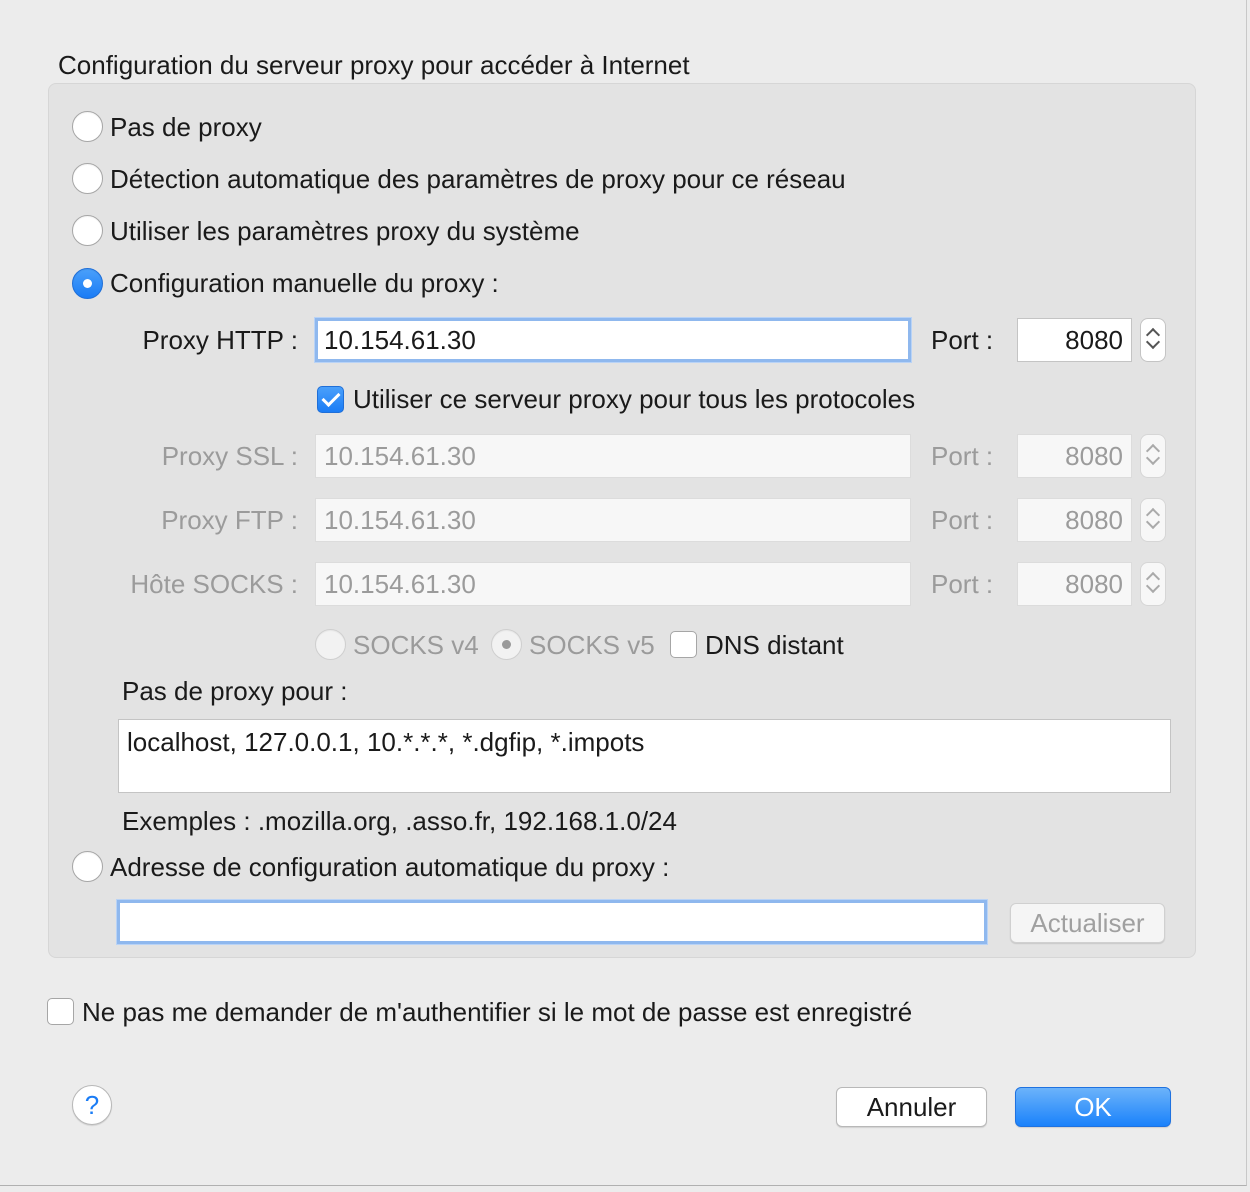 The width and height of the screenshot is (1250, 1192). What do you see at coordinates (229, 456) in the screenshot?
I see `ssl-proxy-label: Proxy SSL :` at bounding box center [229, 456].